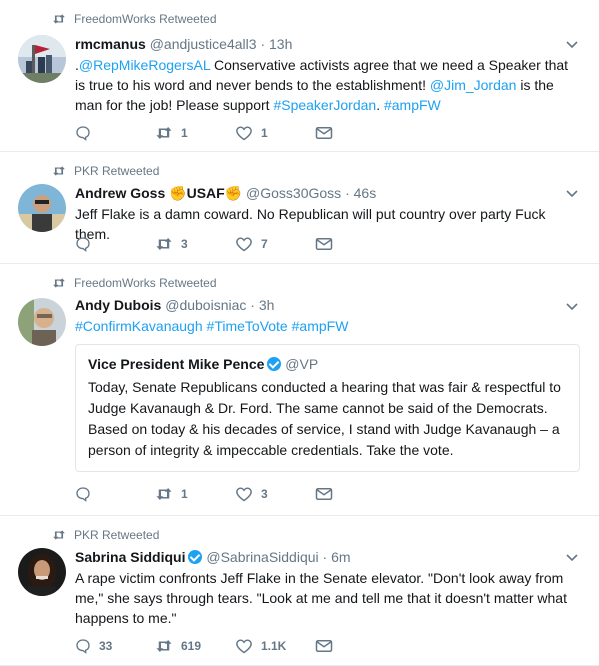 This screenshot has height=666, width=599. I want to click on tweet-header: Andrew Goss ✊USAF✊ @Goss30Goss · 46s, so click(327, 193).